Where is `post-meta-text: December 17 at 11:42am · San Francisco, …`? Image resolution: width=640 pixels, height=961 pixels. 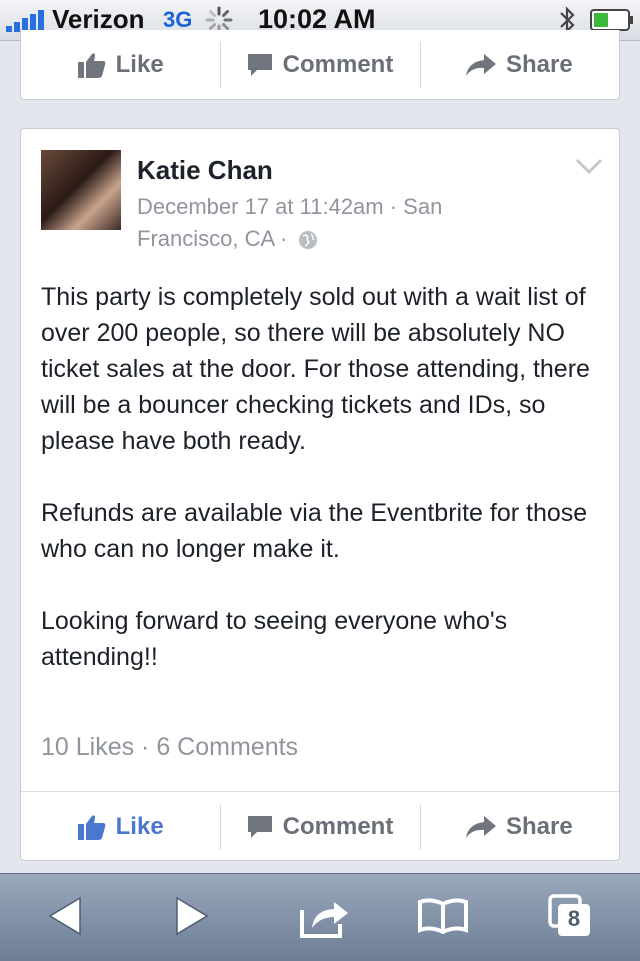 post-meta-text: December 17 at 11:42am · San Francisco, … is located at coordinates (290, 222).